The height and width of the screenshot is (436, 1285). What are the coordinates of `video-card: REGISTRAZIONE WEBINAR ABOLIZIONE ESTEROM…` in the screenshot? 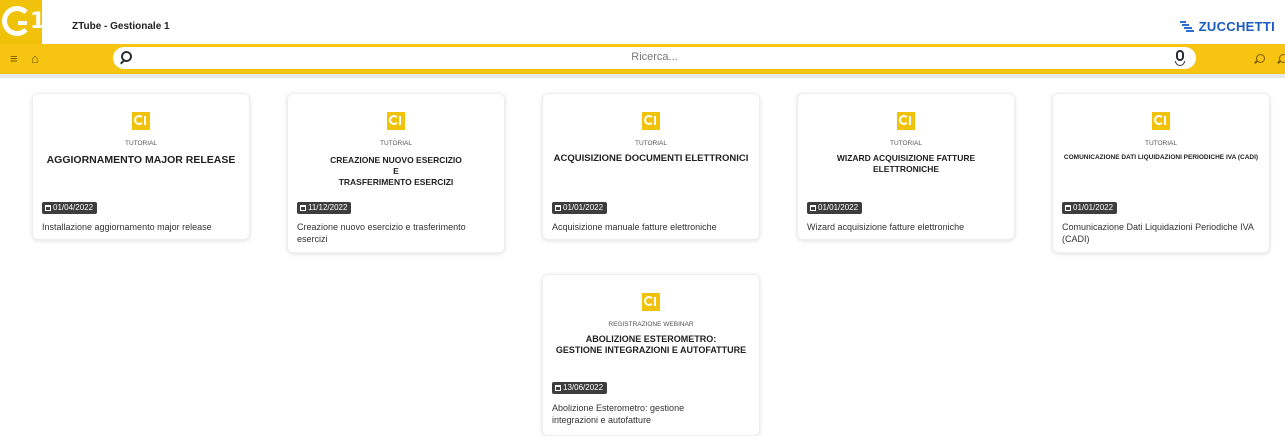 It's located at (651, 355).